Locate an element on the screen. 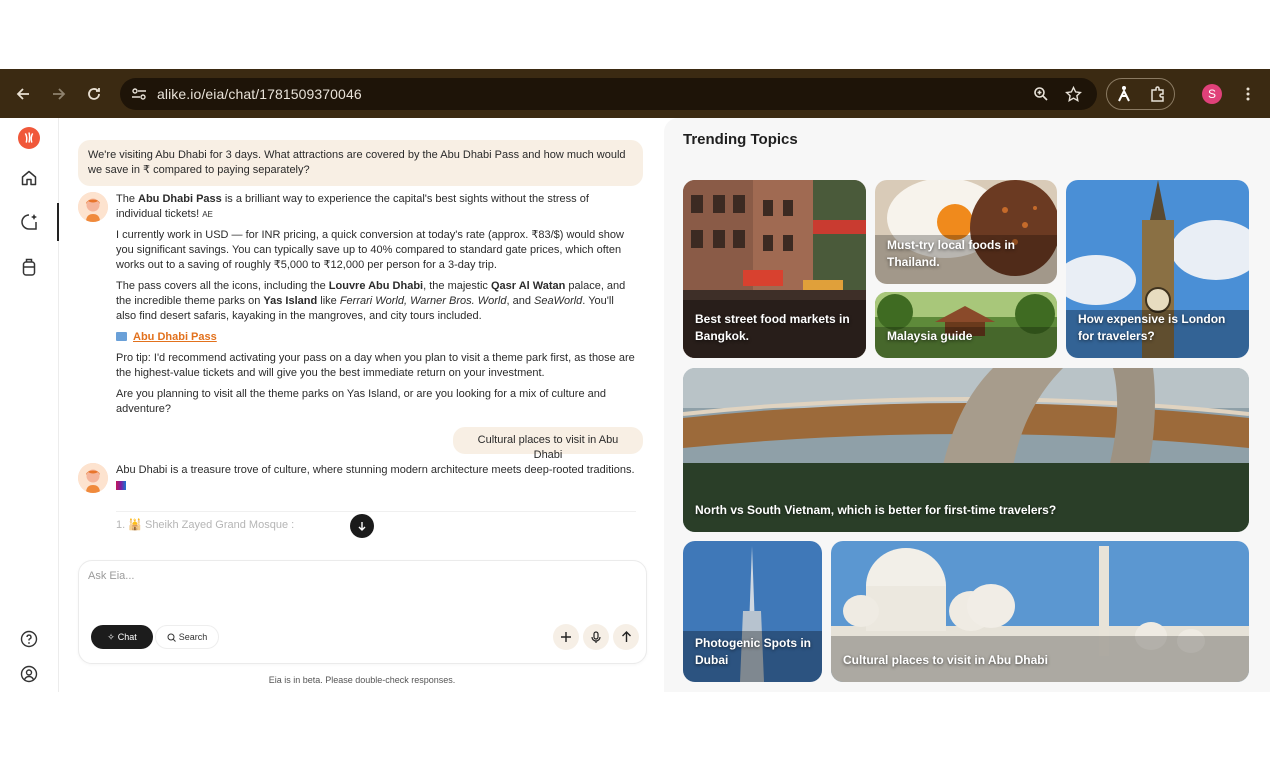  user-message: Cultural places to visit in Abu Dhabi is located at coordinates (548, 444).